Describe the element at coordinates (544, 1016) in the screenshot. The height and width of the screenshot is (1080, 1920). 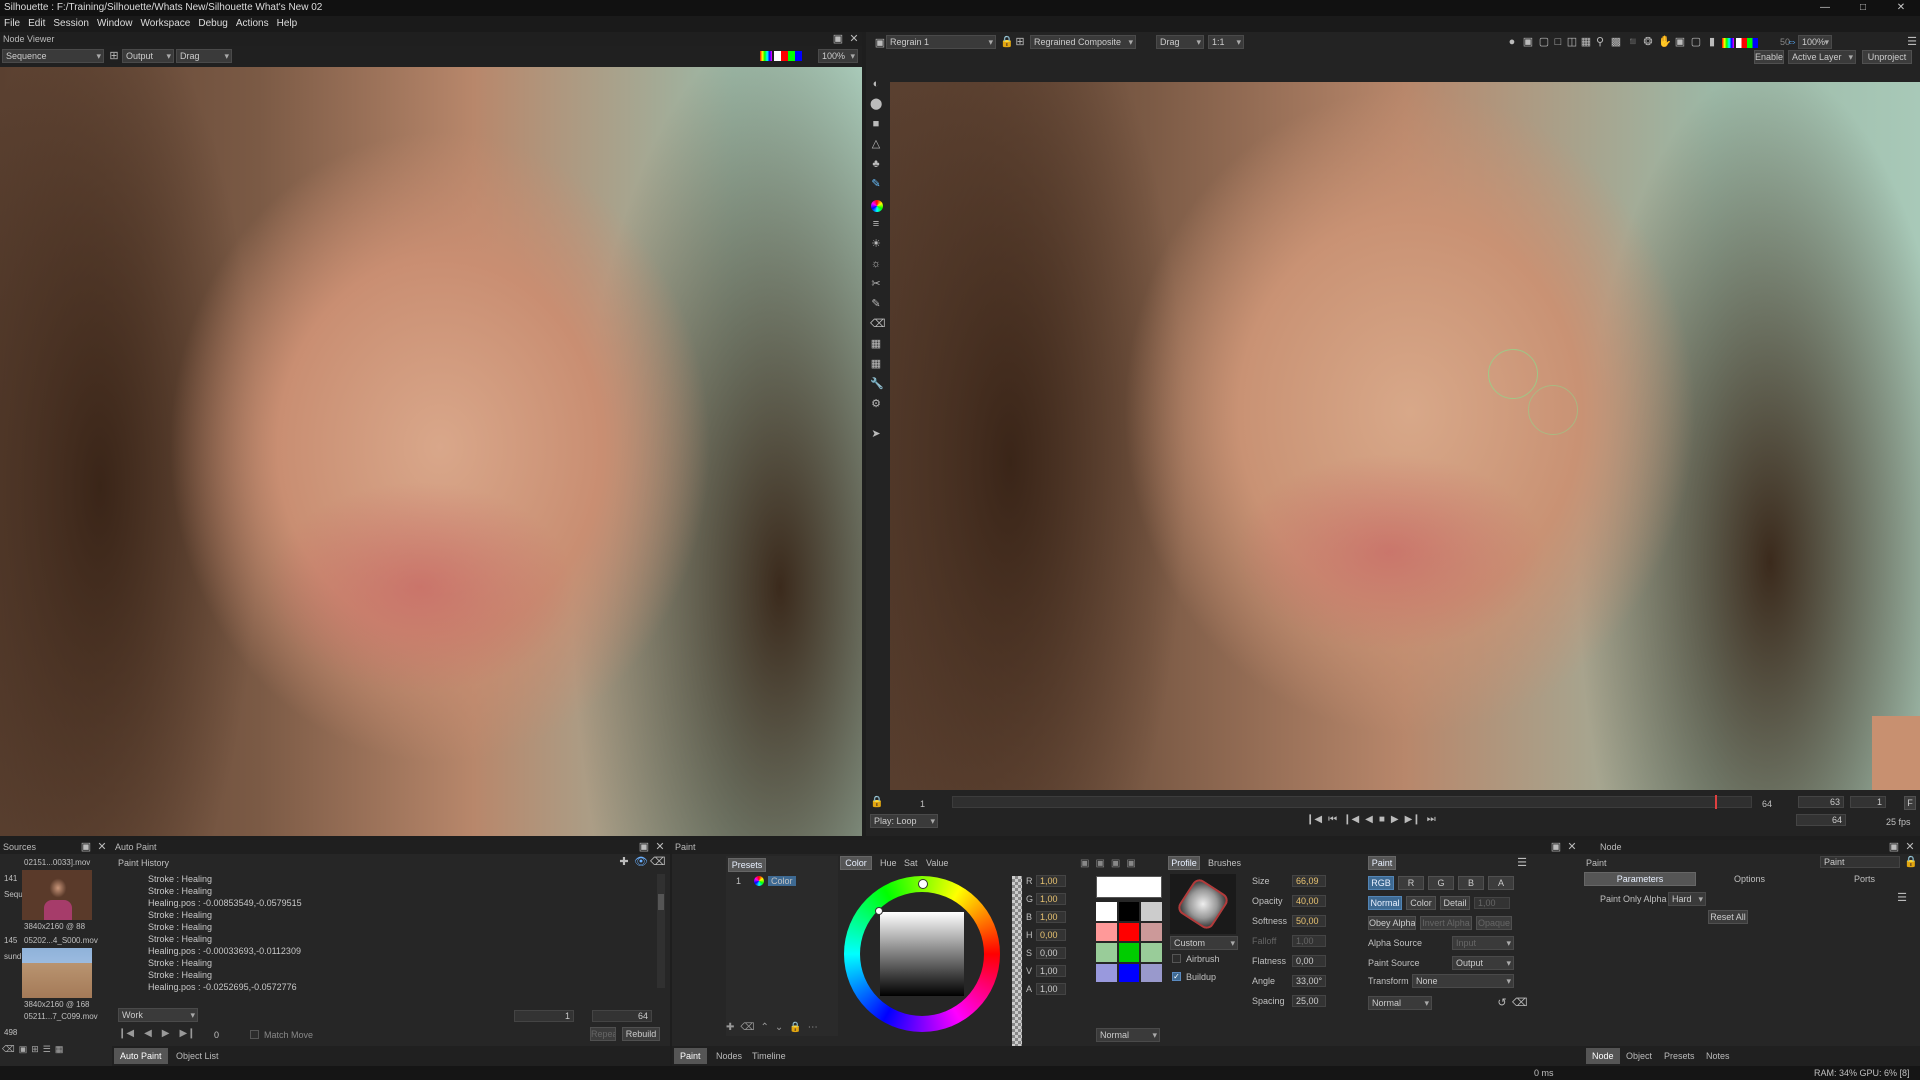
I see `range-start-field: 1` at that location.